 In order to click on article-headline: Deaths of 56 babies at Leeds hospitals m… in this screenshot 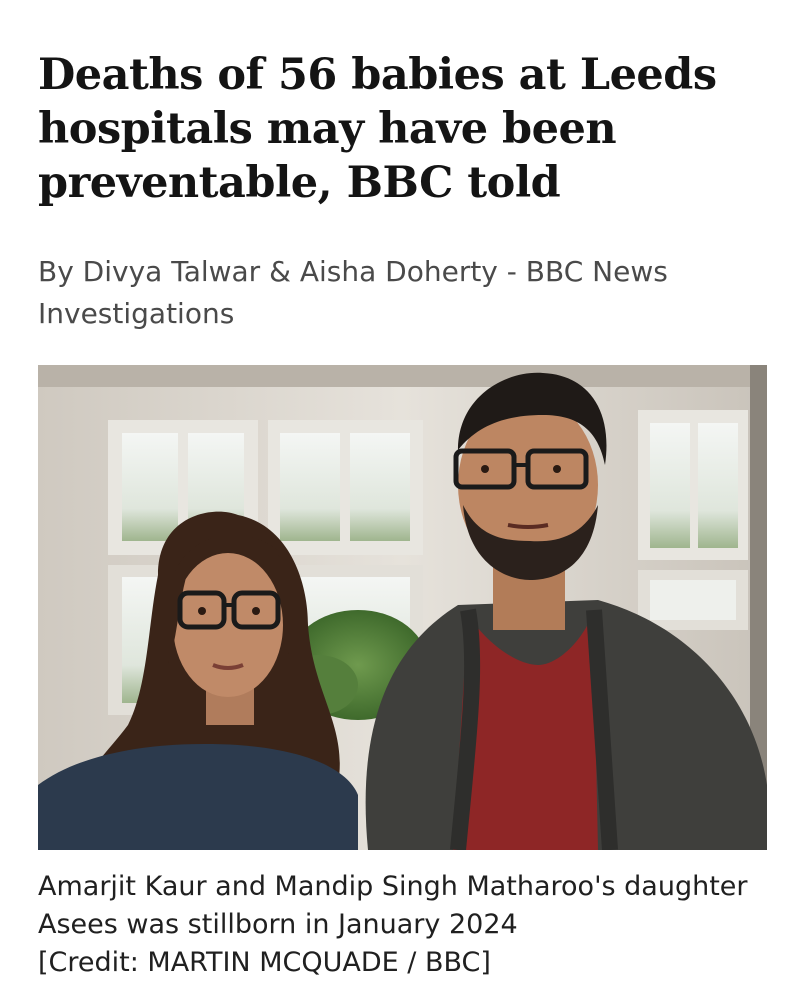, I will do `click(377, 129)`.